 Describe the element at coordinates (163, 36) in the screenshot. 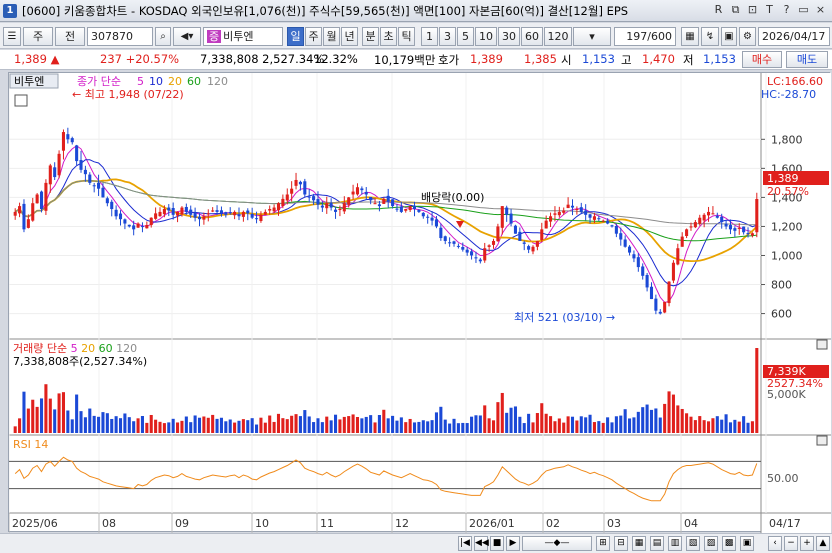

I see `search-icon: ⌕` at that location.